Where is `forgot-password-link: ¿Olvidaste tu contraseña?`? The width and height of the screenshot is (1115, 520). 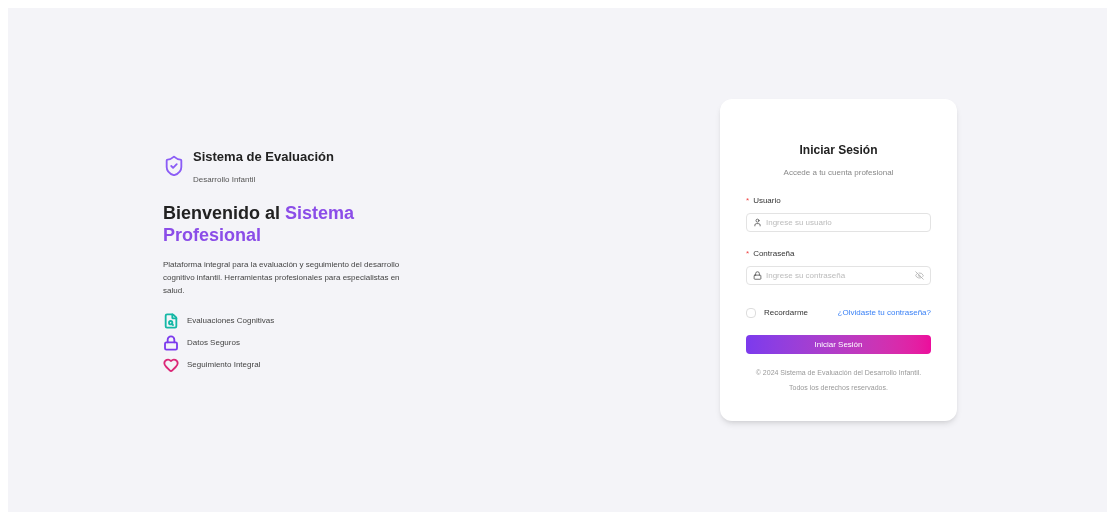
forgot-password-link: ¿Olvidaste tu contraseña? is located at coordinates (884, 313).